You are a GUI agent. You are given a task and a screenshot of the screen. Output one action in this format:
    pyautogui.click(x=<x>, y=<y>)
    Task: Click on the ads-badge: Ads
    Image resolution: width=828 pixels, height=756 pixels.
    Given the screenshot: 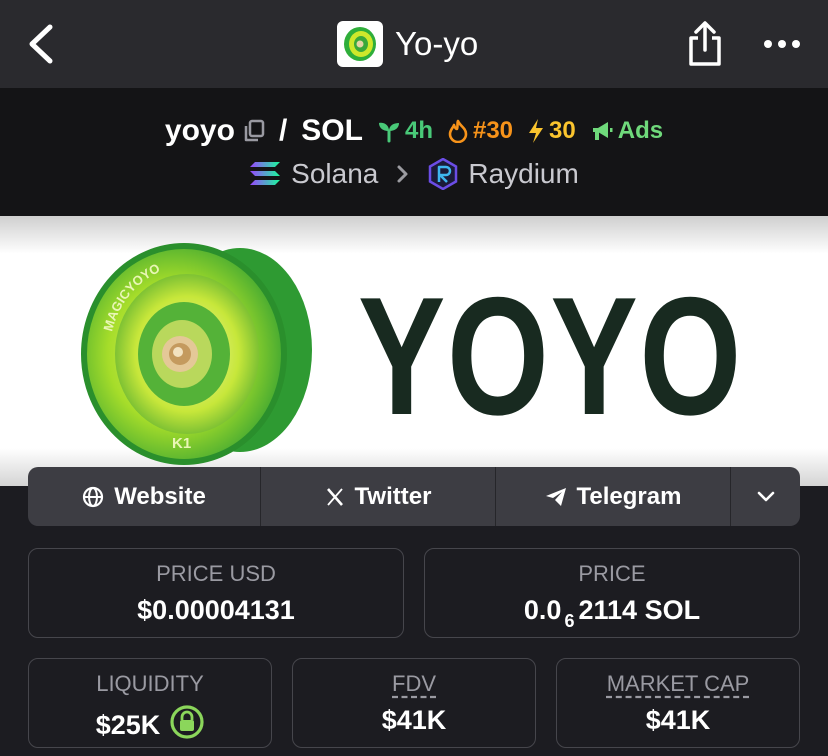 What is the action you would take?
    pyautogui.click(x=626, y=131)
    